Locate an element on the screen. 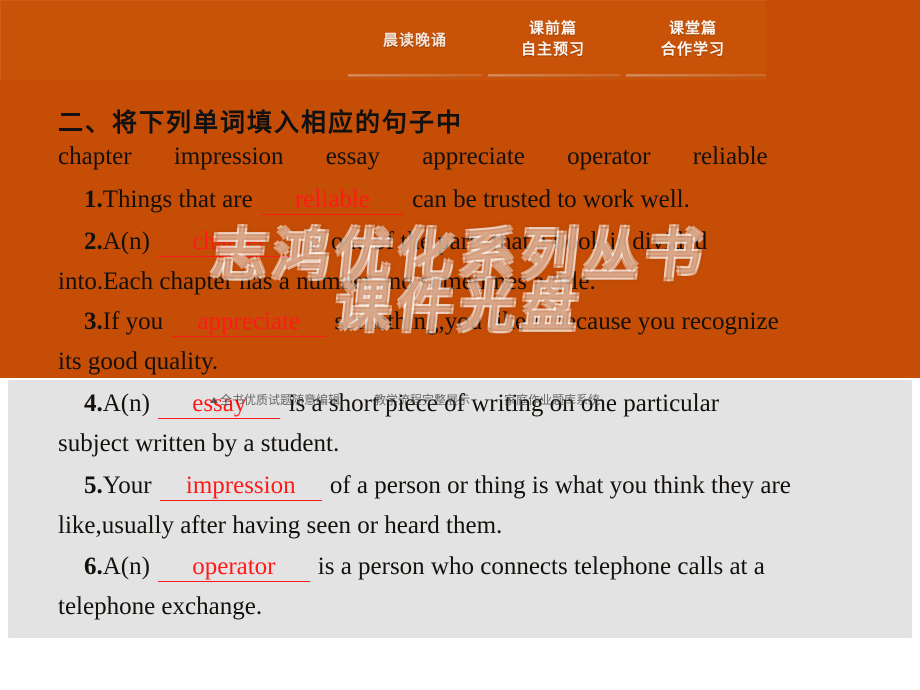 The image size is (920, 690). question-continuation: telephone exchange. is located at coordinates (160, 606).